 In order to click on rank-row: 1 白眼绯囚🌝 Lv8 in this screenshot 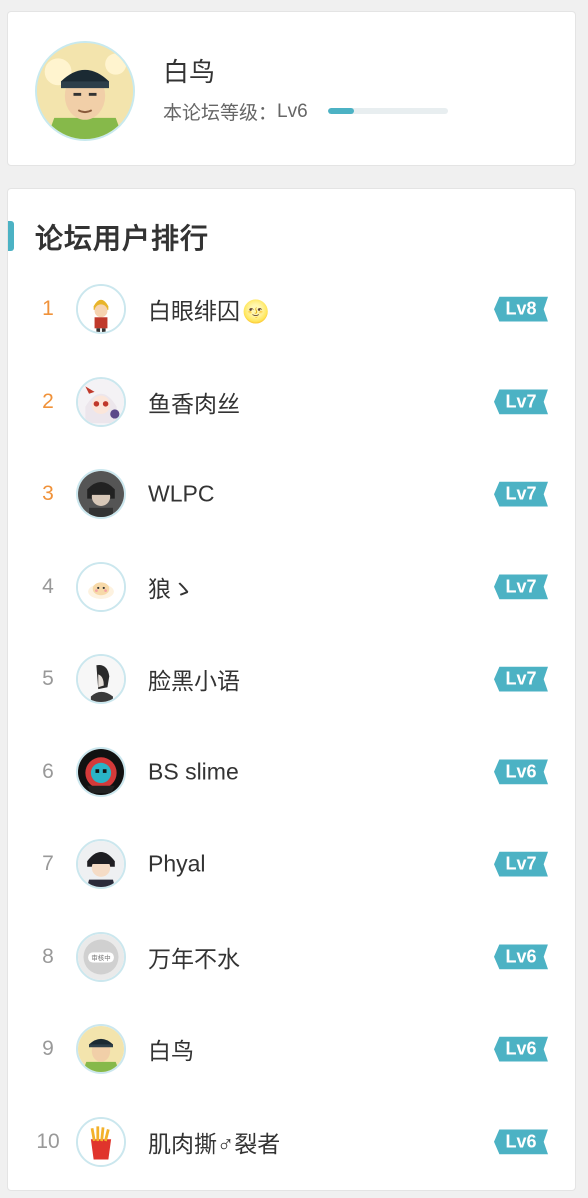, I will do `click(291, 309)`.